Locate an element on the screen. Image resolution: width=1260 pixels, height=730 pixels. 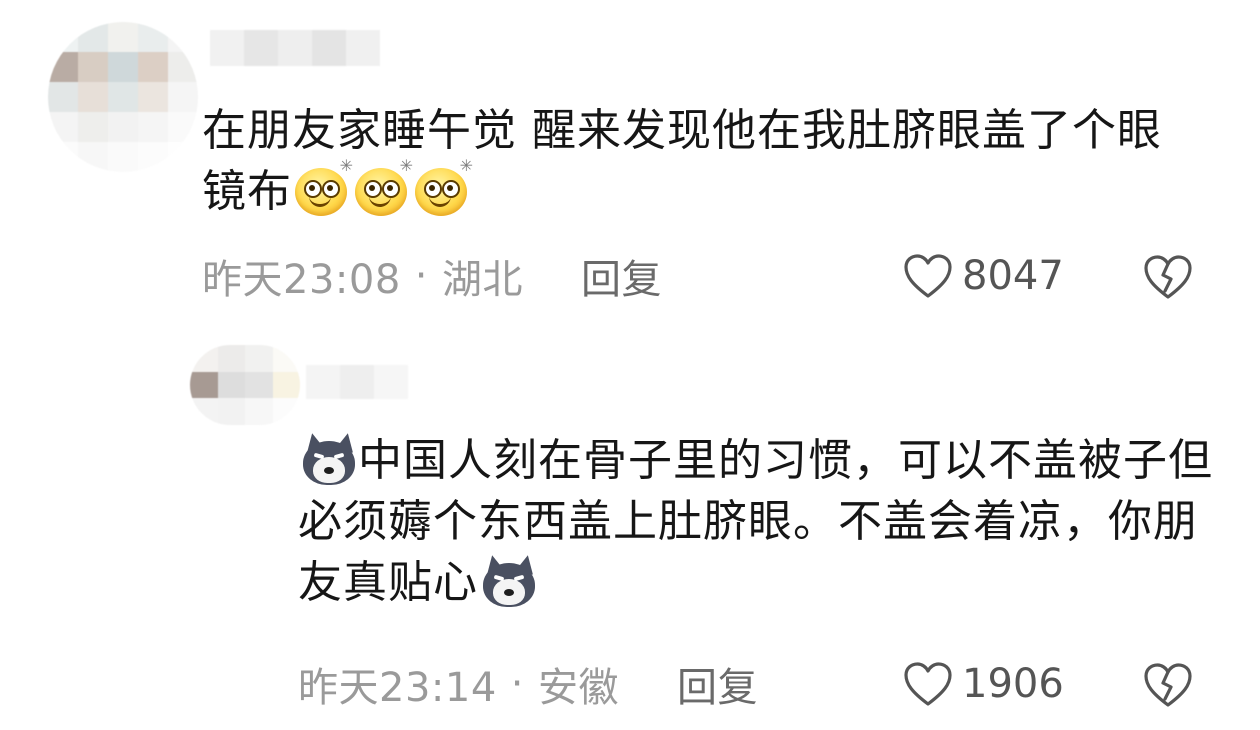
timestamp: 昨天23:08 is located at coordinates (301, 280).